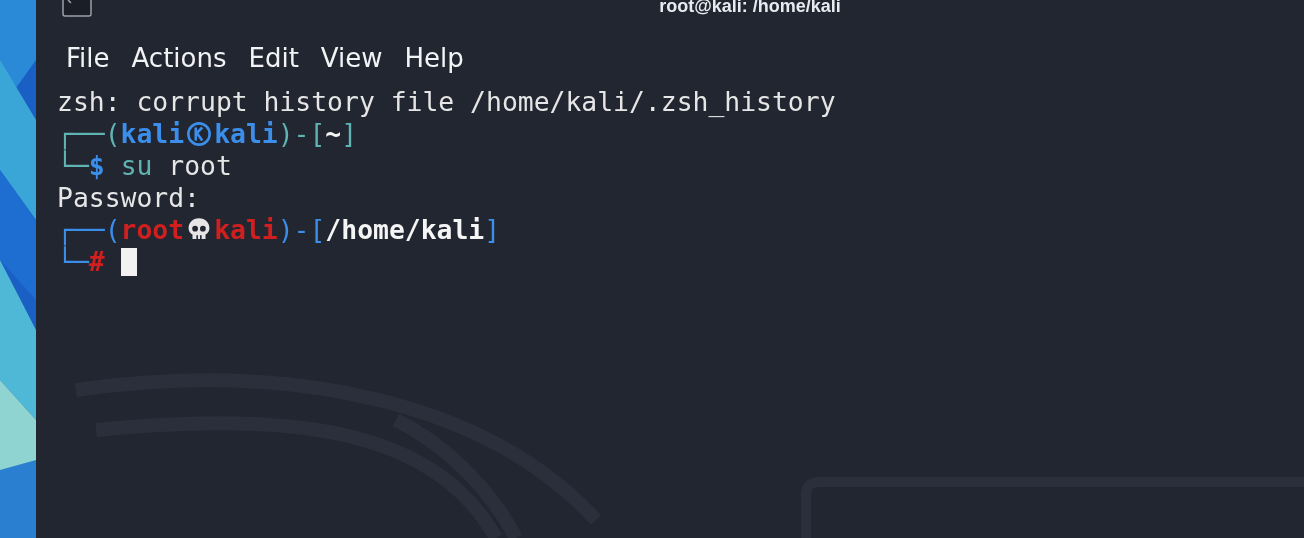  Describe the element at coordinates (446, 102) in the screenshot. I see `output-text: zsh: corrupt history file /home/kali/.zsh_history` at that location.